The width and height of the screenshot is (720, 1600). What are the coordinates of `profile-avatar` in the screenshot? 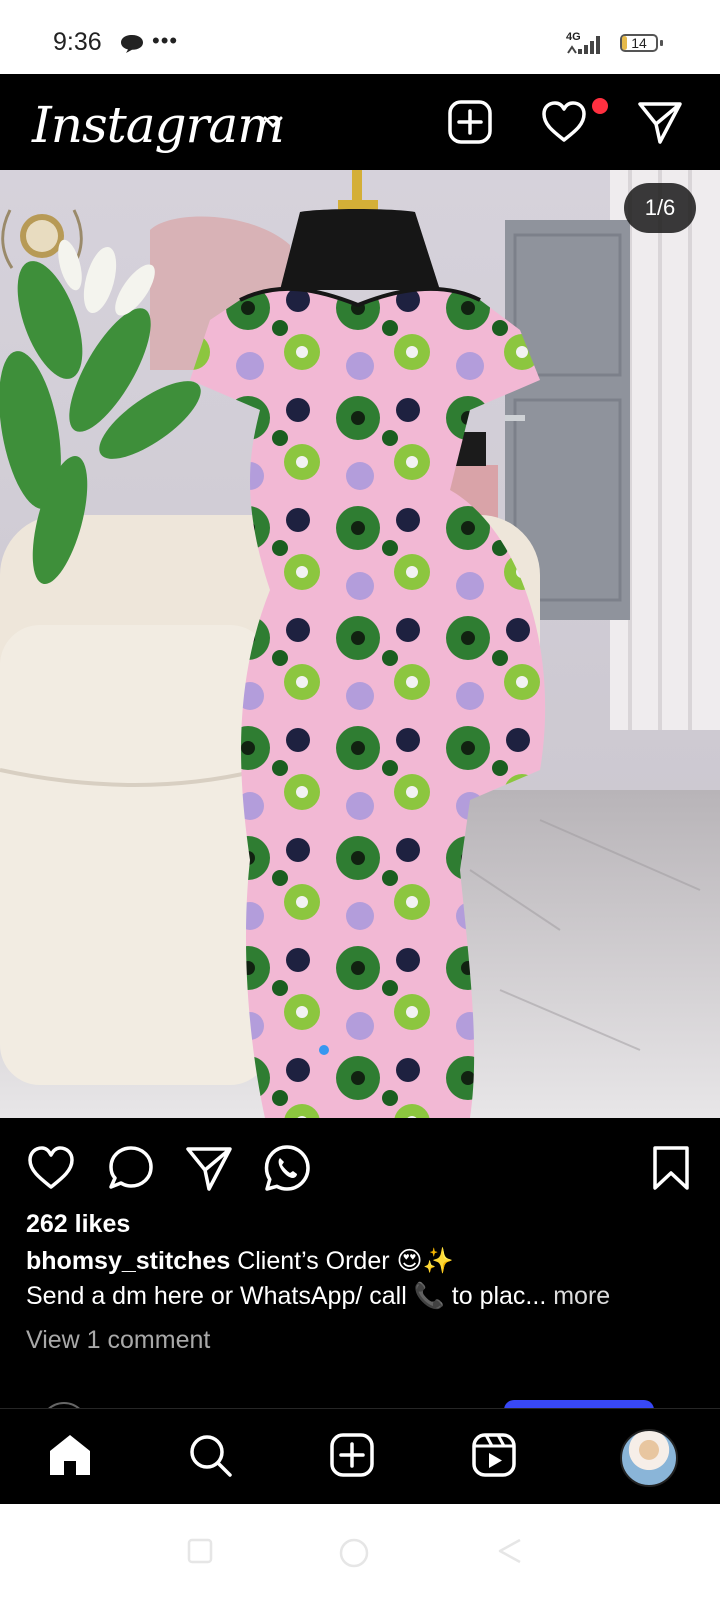 It's located at (649, 1458).